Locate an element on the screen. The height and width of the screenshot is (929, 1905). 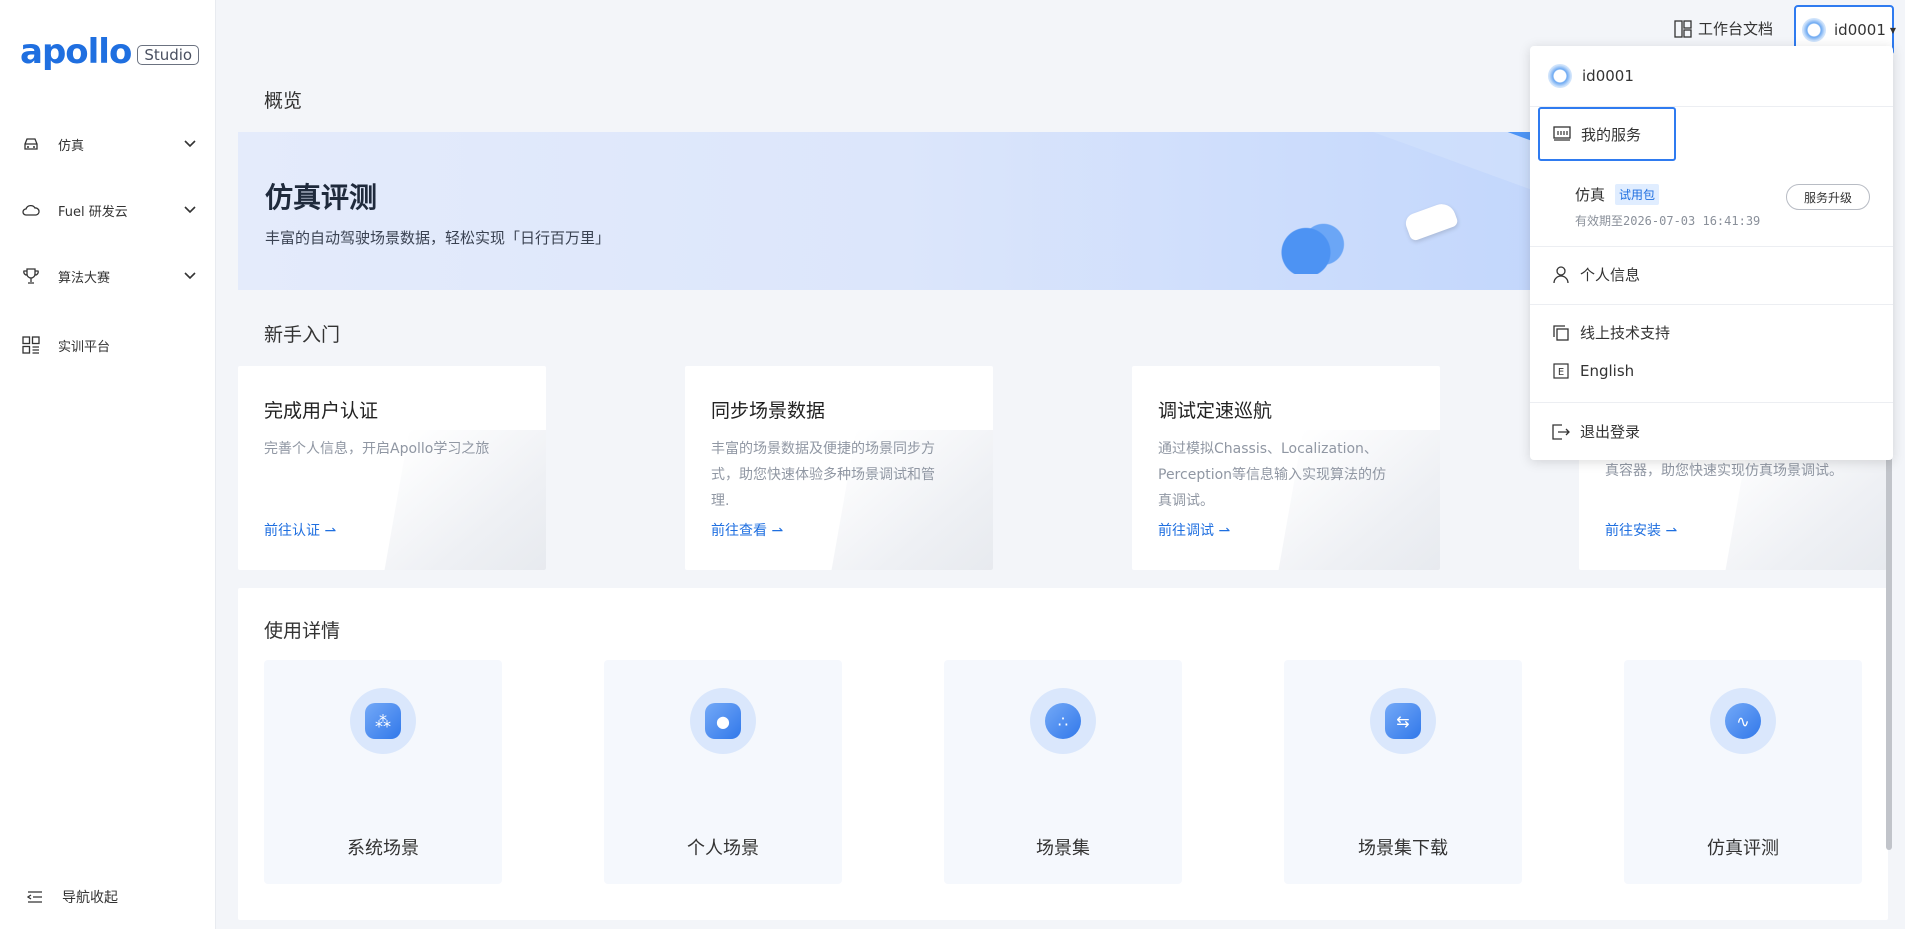
usage-title: 使用详情 is located at coordinates (302, 631).